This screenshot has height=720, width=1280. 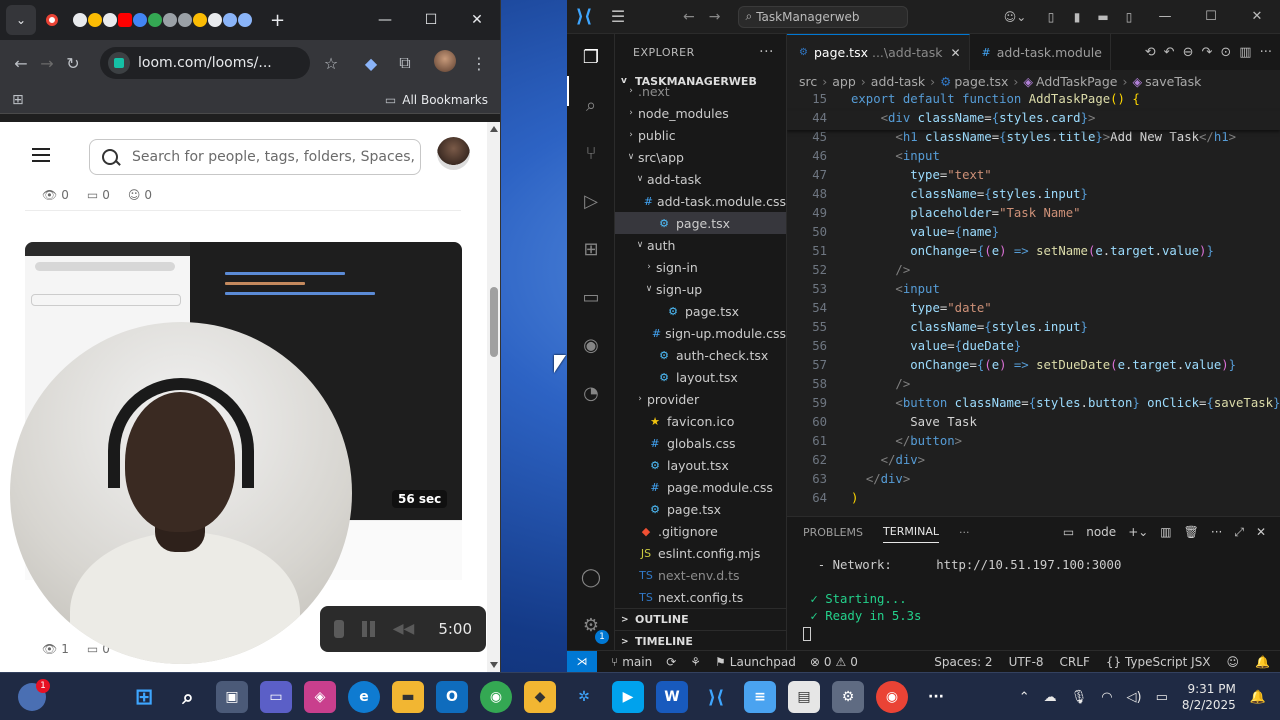 I want to click on app-icon: ▶, so click(x=628, y=697).